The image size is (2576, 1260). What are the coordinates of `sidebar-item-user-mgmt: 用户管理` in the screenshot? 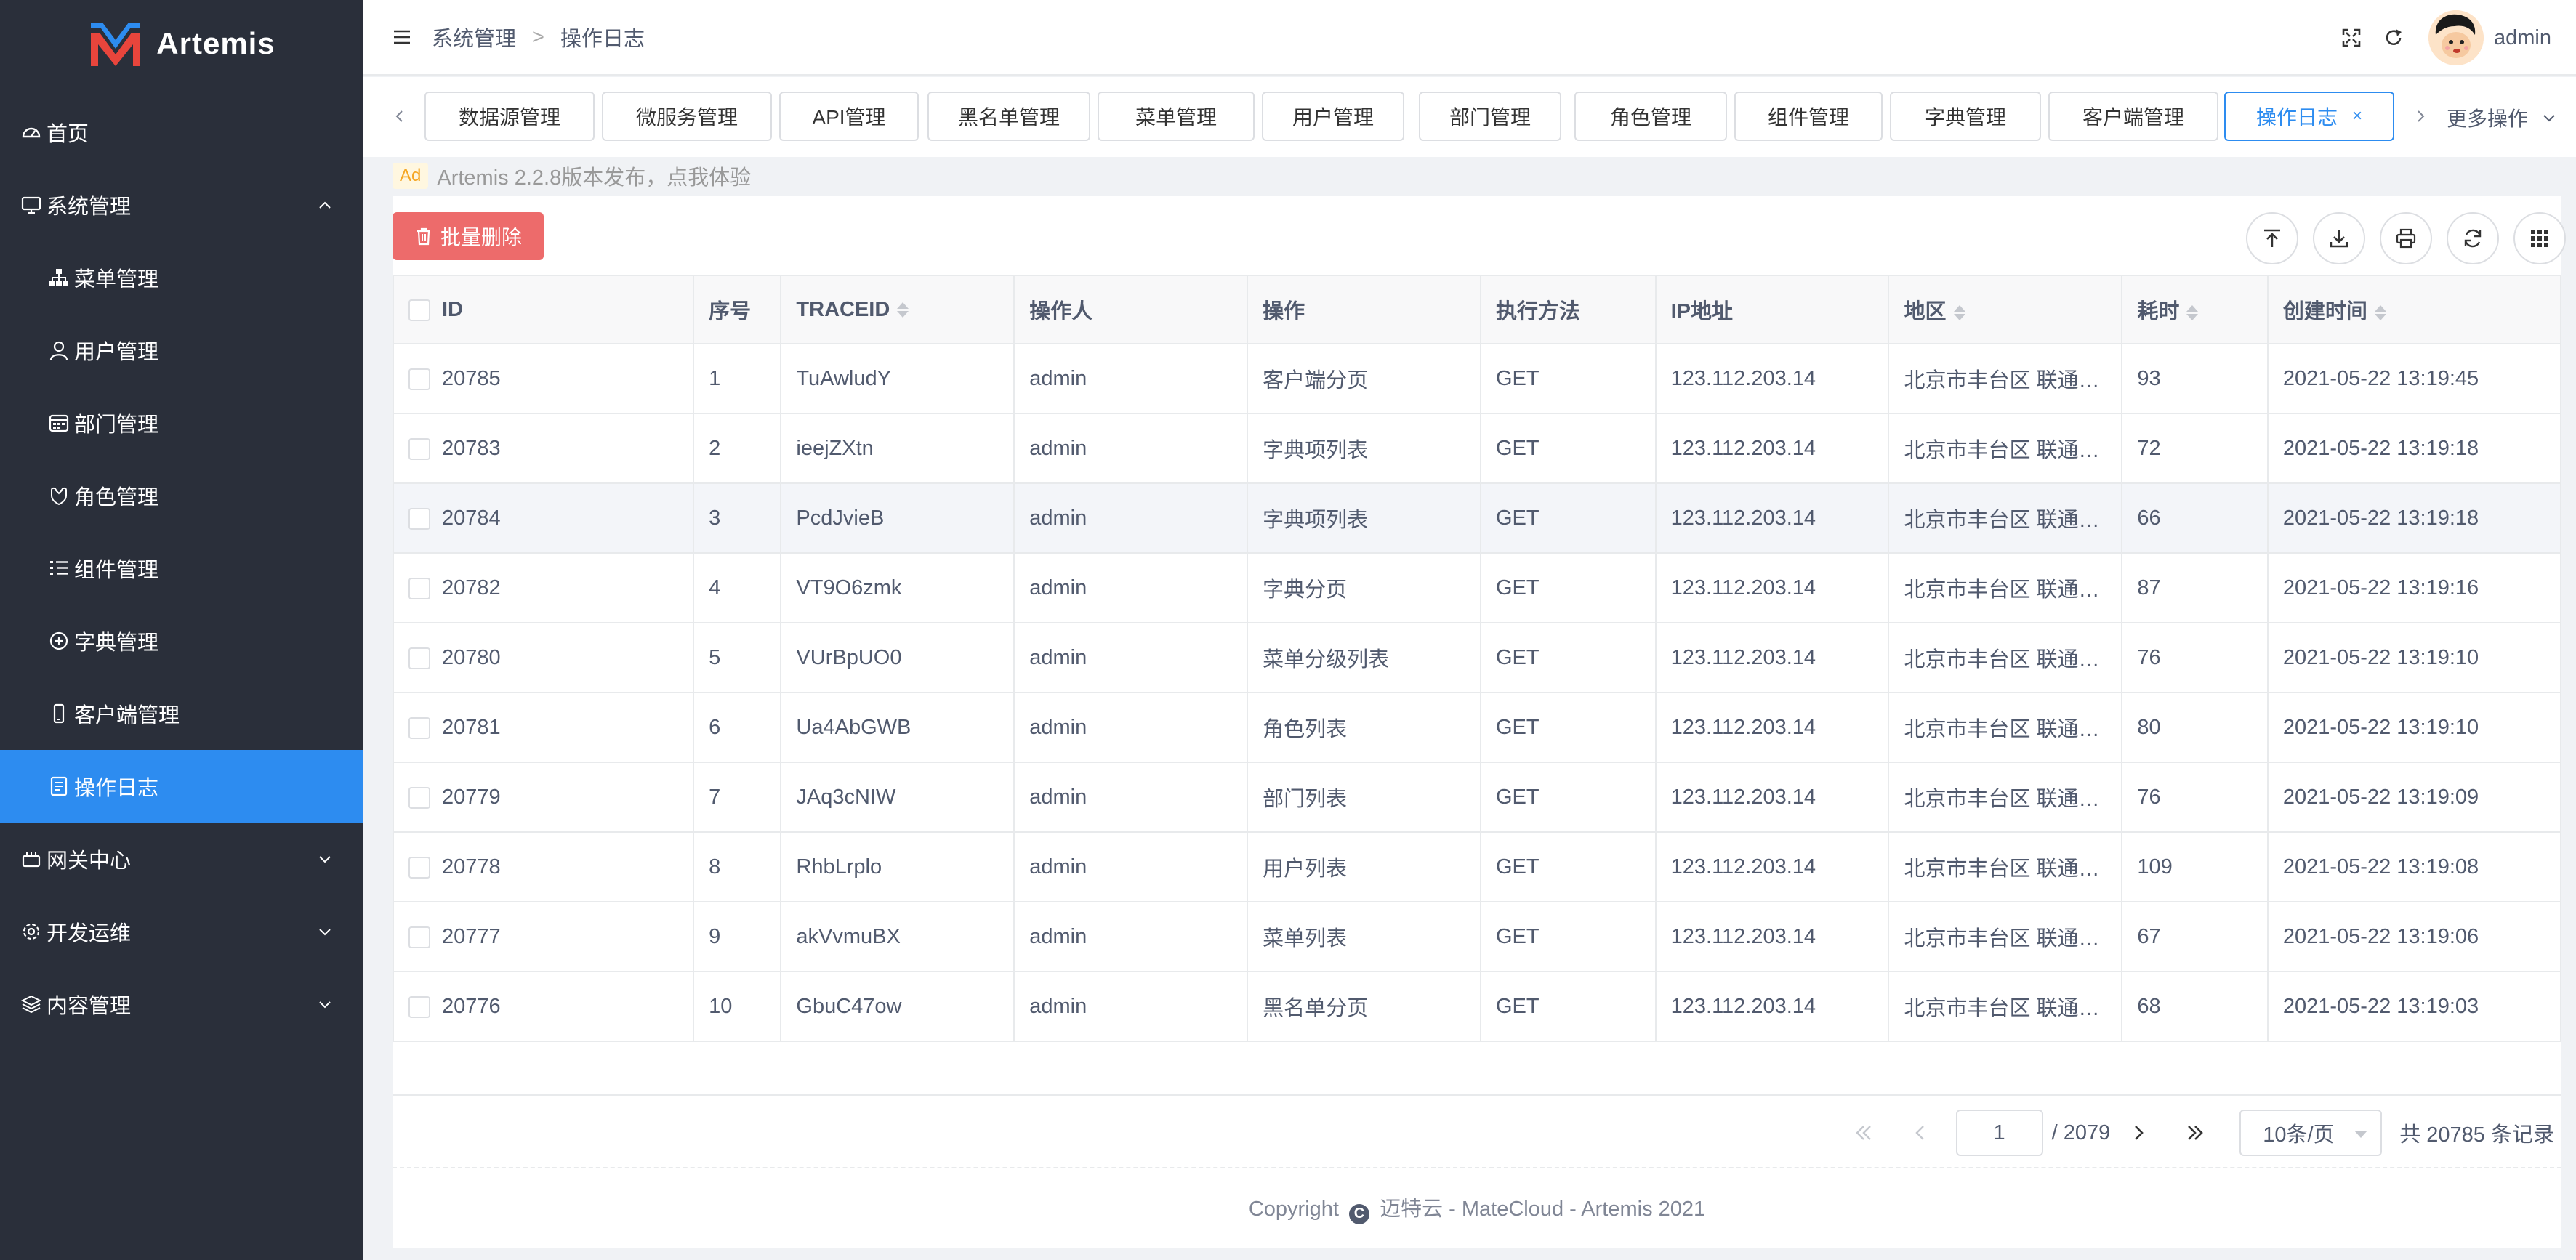 It's located at (181, 350).